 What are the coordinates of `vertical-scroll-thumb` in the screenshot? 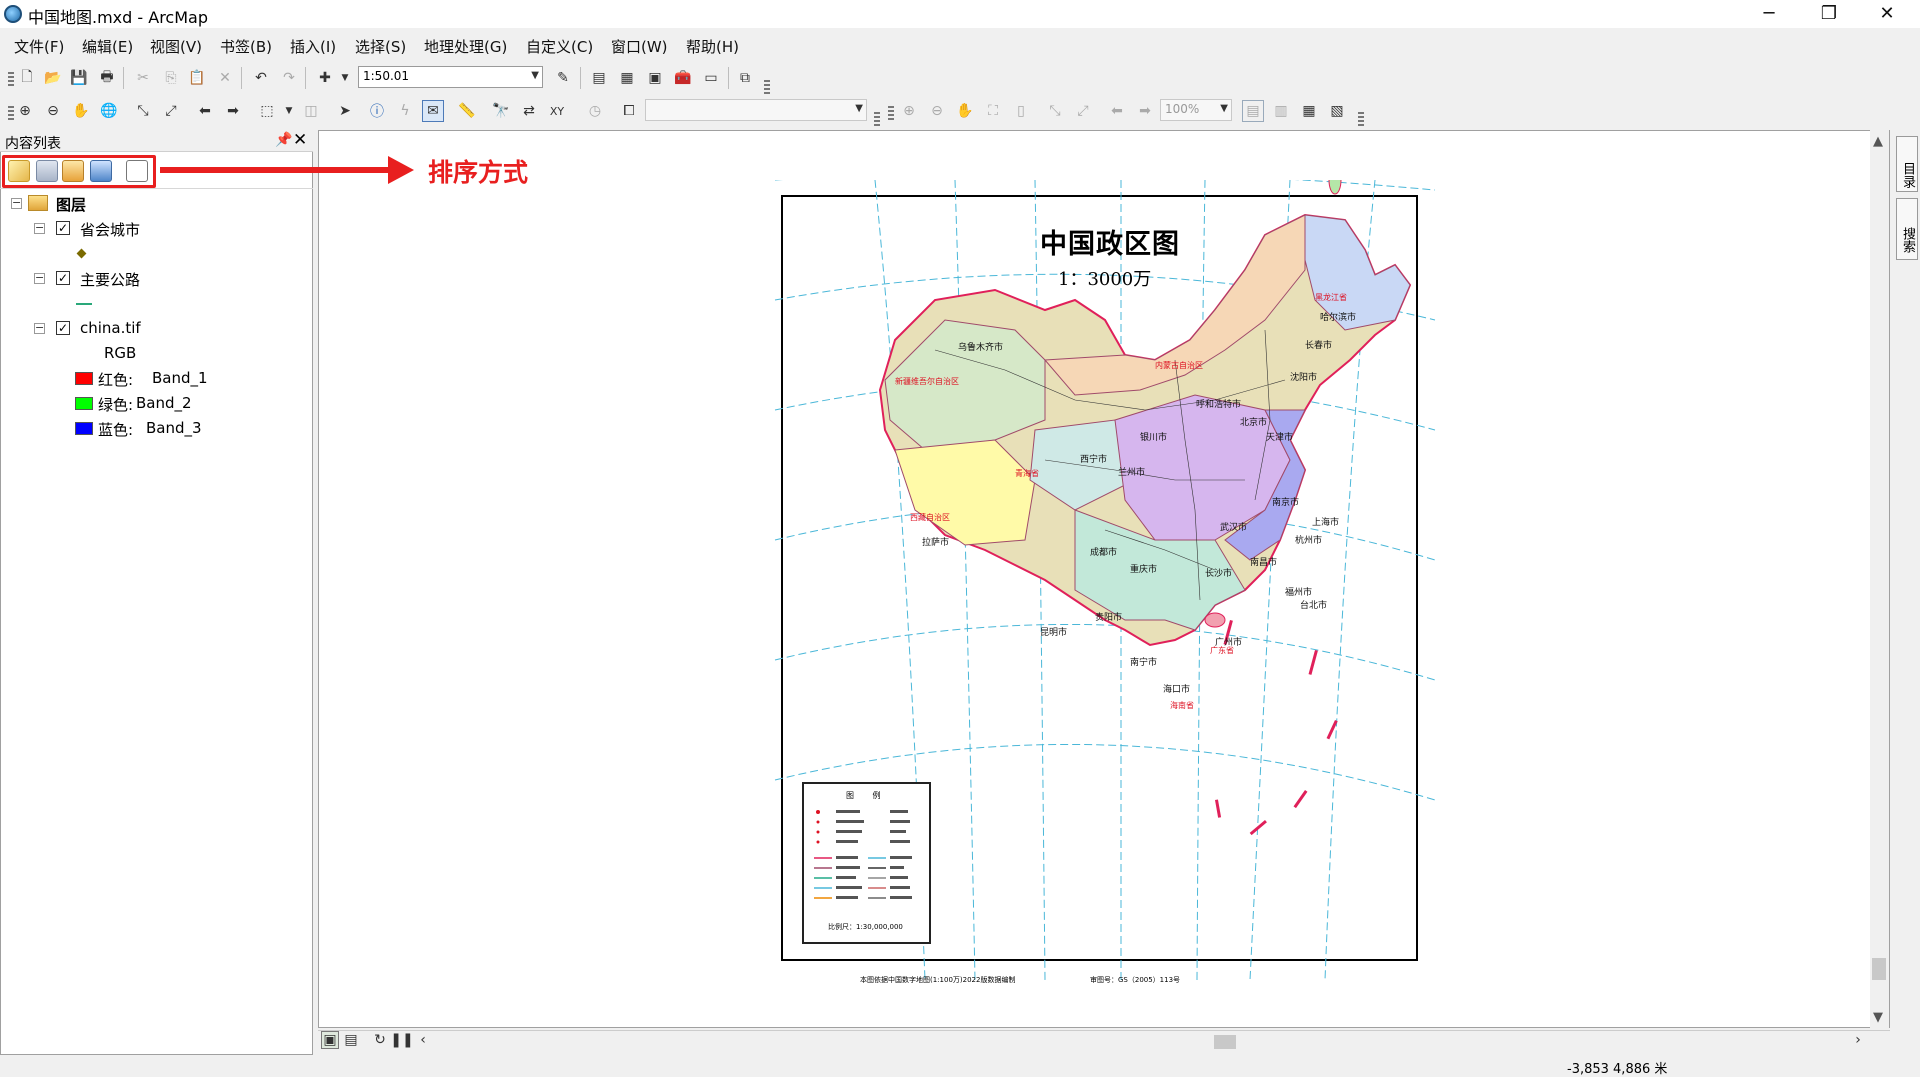 It's located at (1879, 969).